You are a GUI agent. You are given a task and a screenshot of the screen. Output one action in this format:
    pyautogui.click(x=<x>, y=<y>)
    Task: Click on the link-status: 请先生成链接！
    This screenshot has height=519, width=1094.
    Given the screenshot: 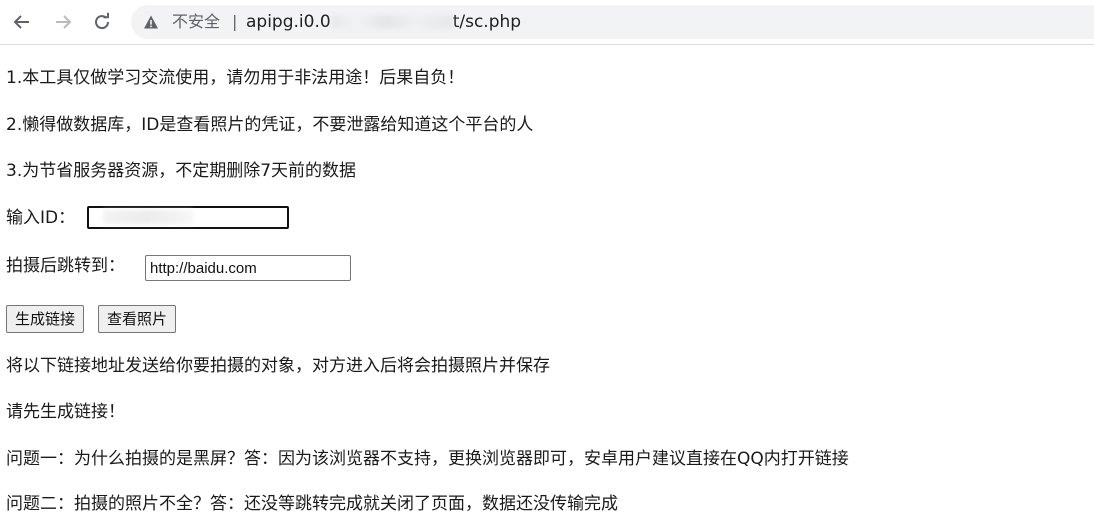 What is the action you would take?
    pyautogui.click(x=65, y=412)
    